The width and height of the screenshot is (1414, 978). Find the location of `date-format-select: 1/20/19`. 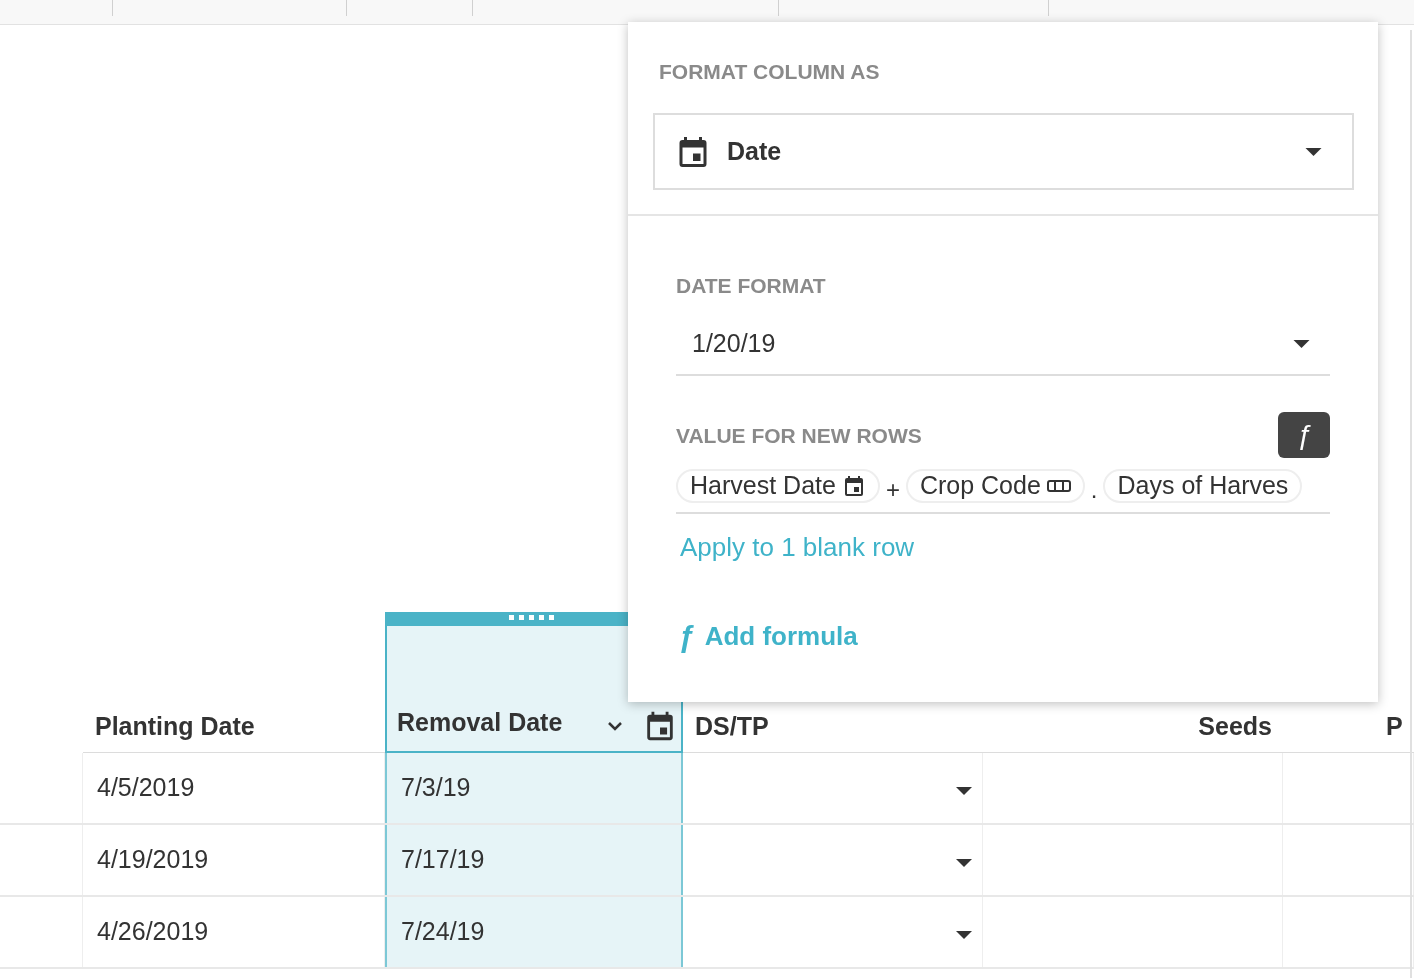

date-format-select: 1/20/19 is located at coordinates (1003, 345).